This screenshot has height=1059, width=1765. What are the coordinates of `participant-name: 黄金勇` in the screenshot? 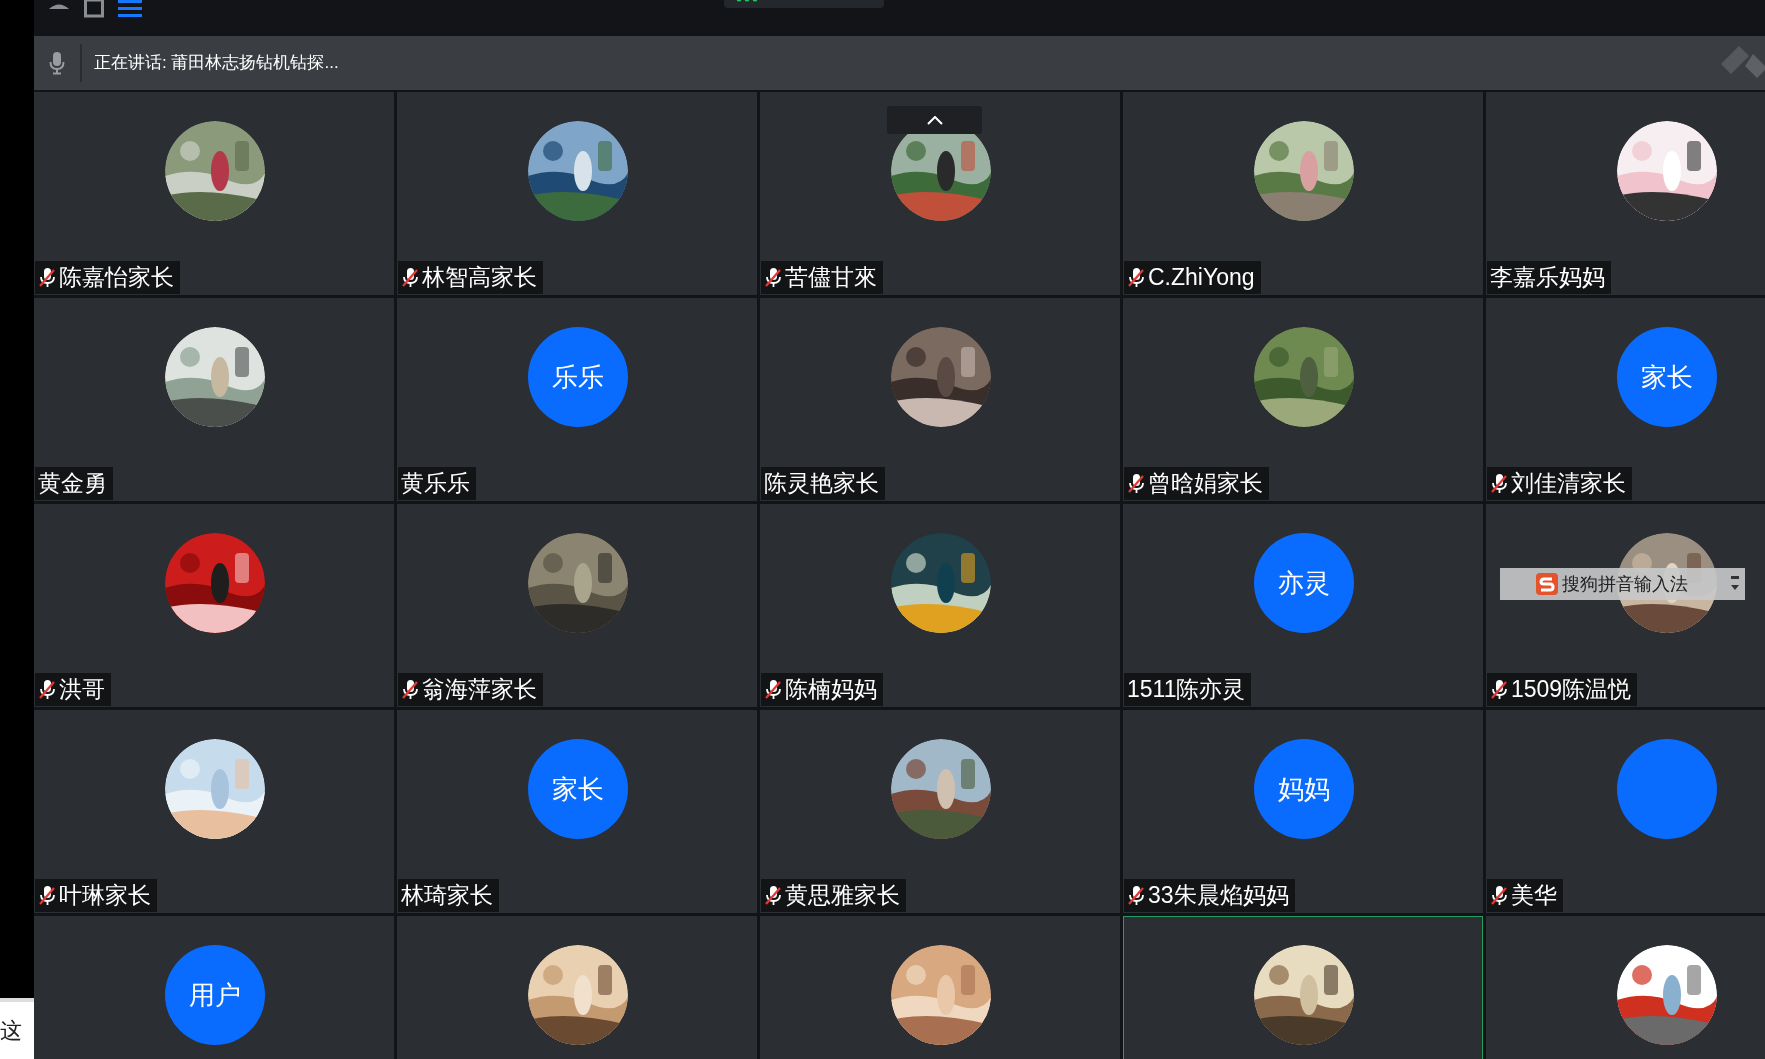 It's located at (72, 484).